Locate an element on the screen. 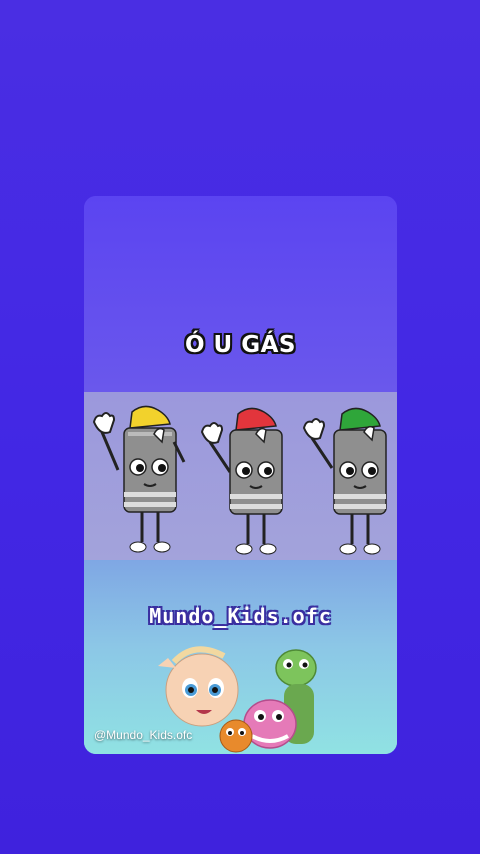  video-caption: Ó U GÁS is located at coordinates (240, 345).